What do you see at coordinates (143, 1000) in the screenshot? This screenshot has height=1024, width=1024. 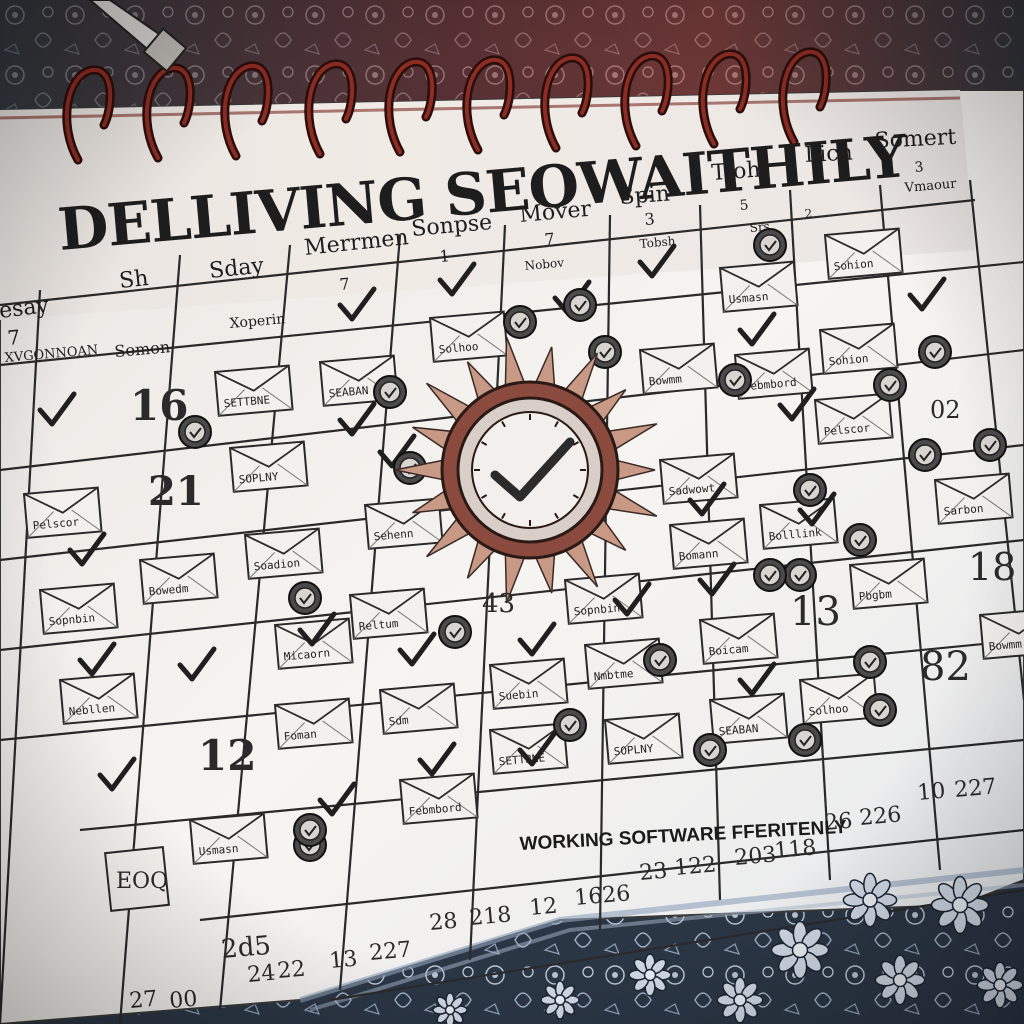 I see `bottom-number: 27` at bounding box center [143, 1000].